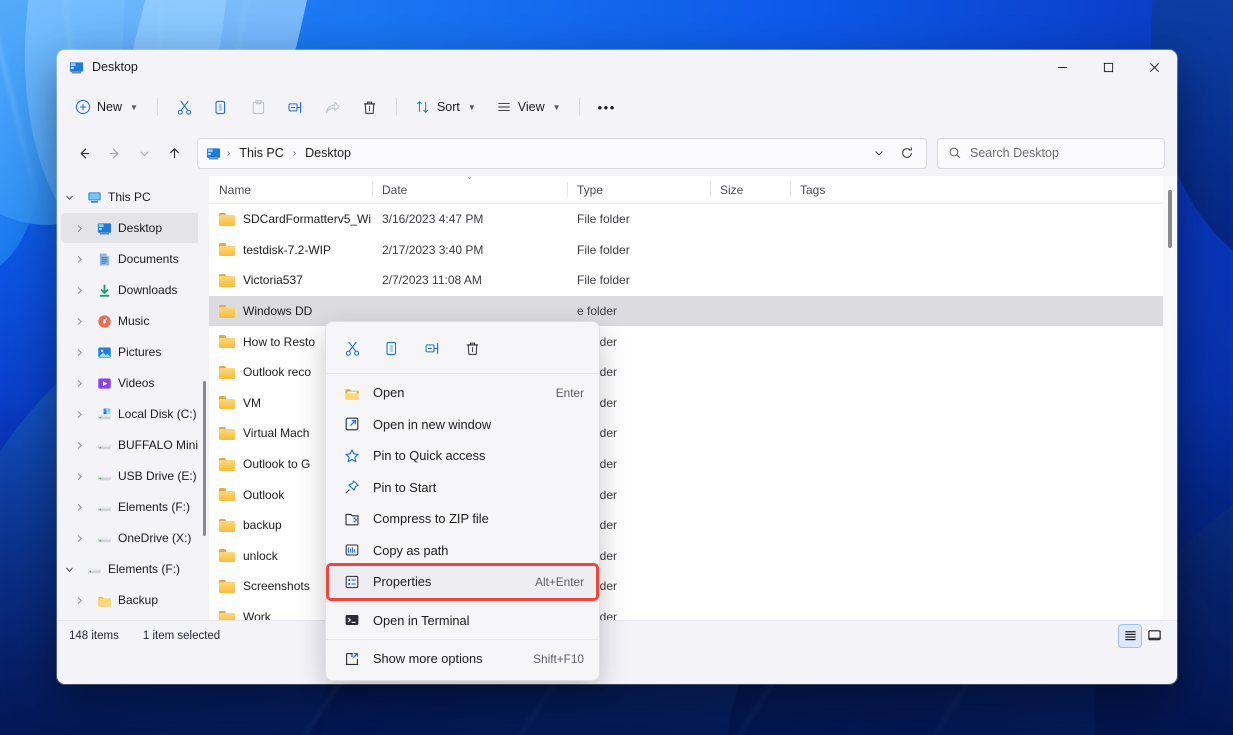 The image size is (1233, 735). I want to click on sidebar-item-desktop: Desktop, so click(132, 228).